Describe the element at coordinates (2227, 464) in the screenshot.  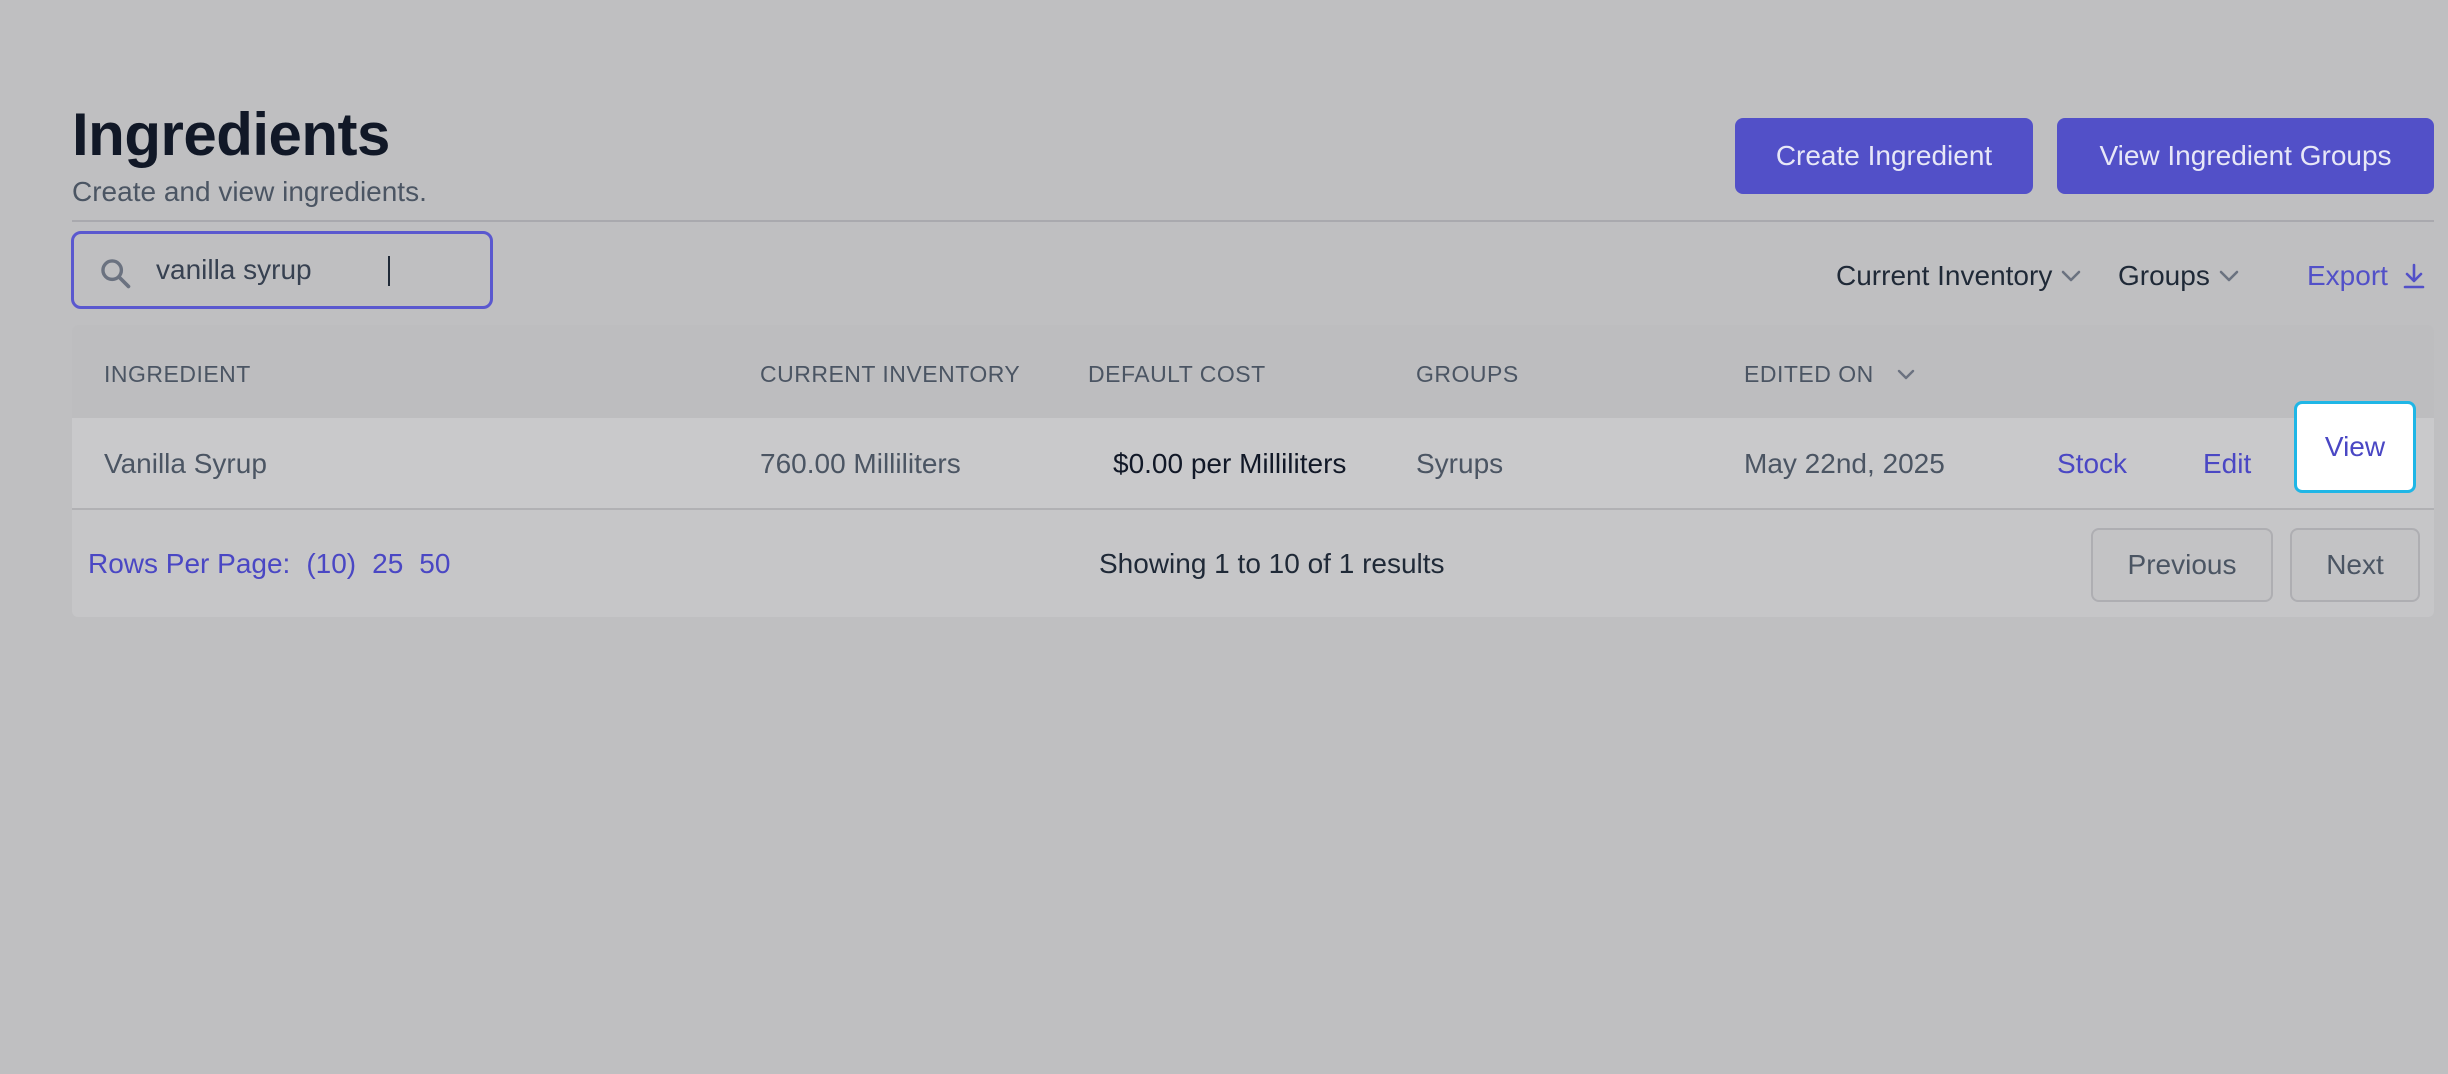
I see `edit-link: Edit` at that location.